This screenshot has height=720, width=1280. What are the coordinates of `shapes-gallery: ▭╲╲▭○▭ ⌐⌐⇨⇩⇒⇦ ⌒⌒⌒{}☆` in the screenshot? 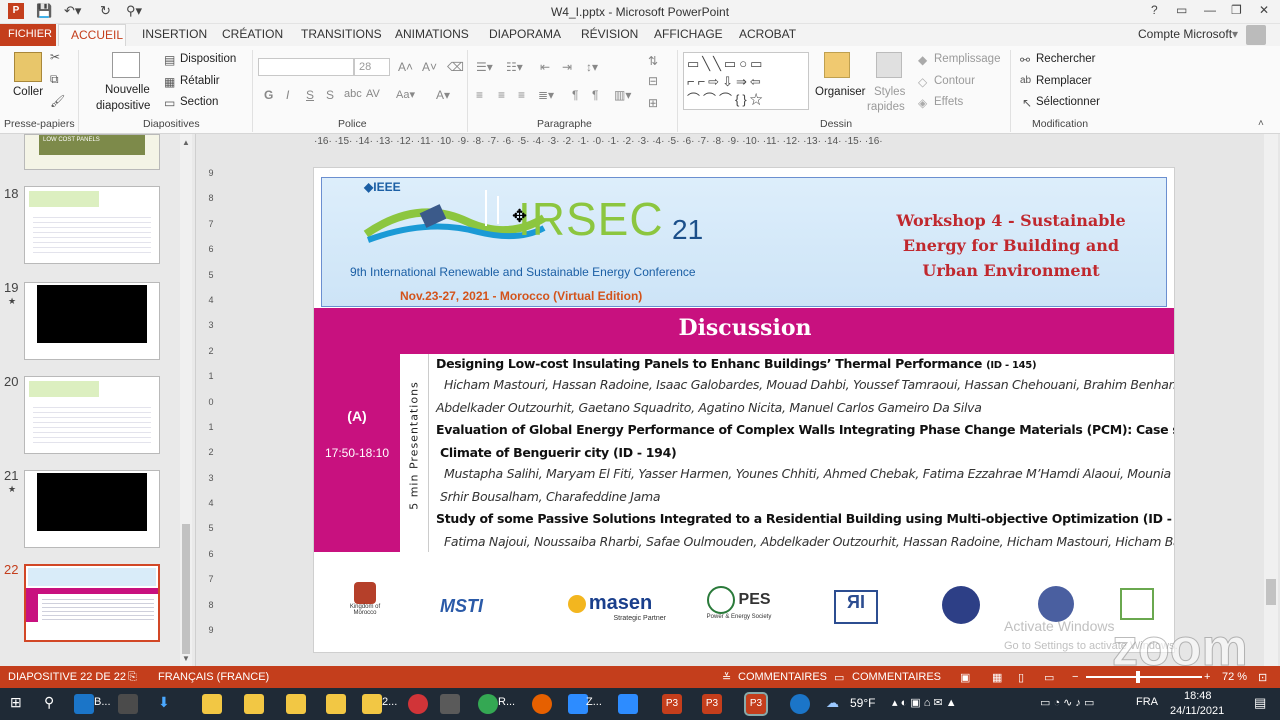 It's located at (746, 81).